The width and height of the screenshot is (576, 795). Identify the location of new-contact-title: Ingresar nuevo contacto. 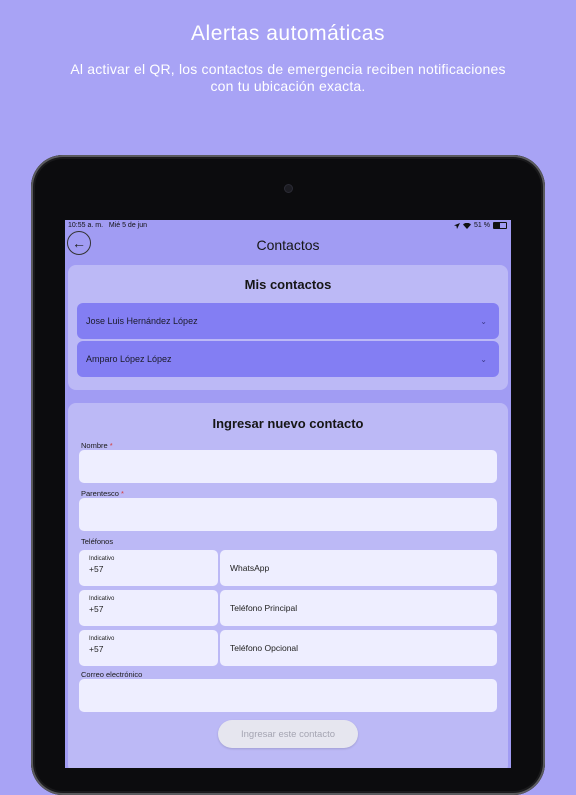
(288, 423).